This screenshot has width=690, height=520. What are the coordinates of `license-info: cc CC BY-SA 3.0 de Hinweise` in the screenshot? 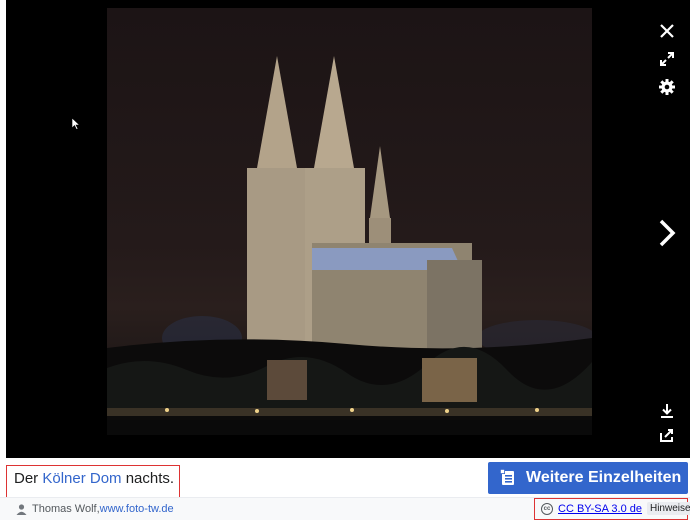 It's located at (615, 508).